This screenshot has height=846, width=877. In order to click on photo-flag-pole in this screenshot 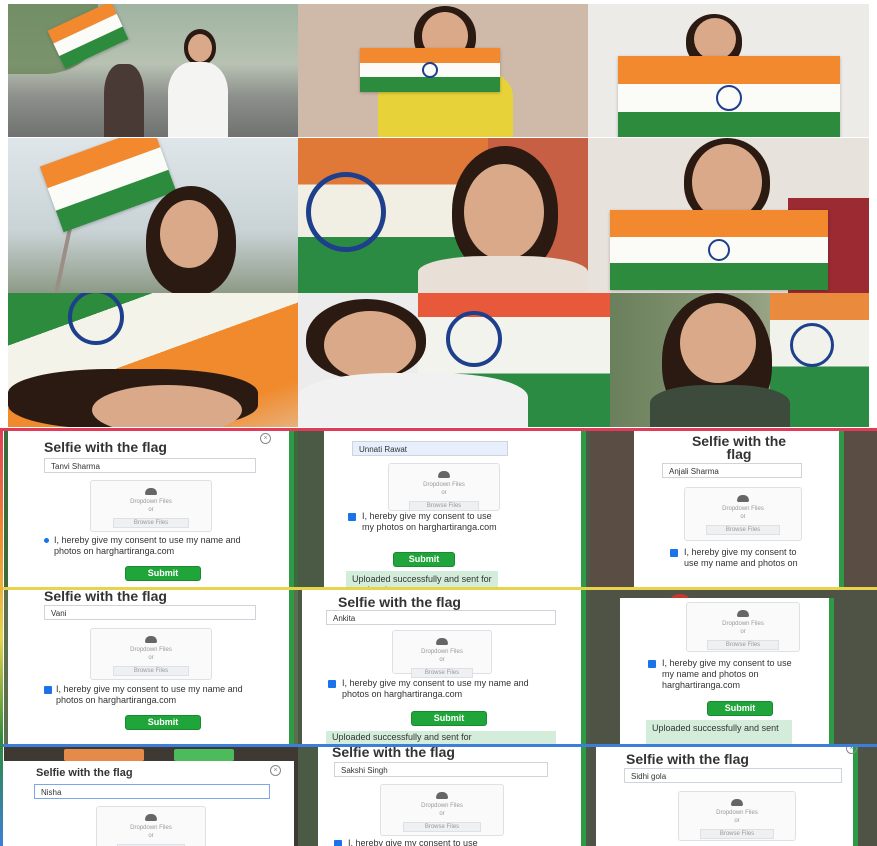, I will do `click(153, 215)`.